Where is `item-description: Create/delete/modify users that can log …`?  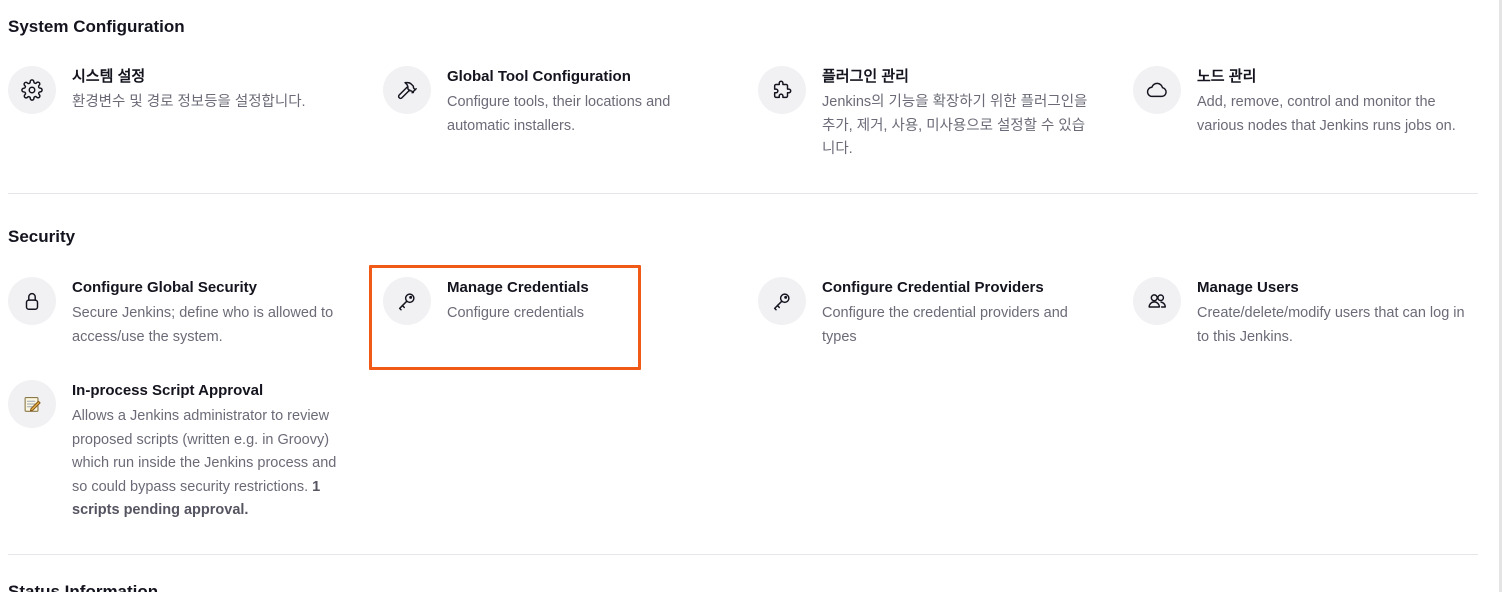 item-description: Create/delete/modify users that can log … is located at coordinates (1331, 325).